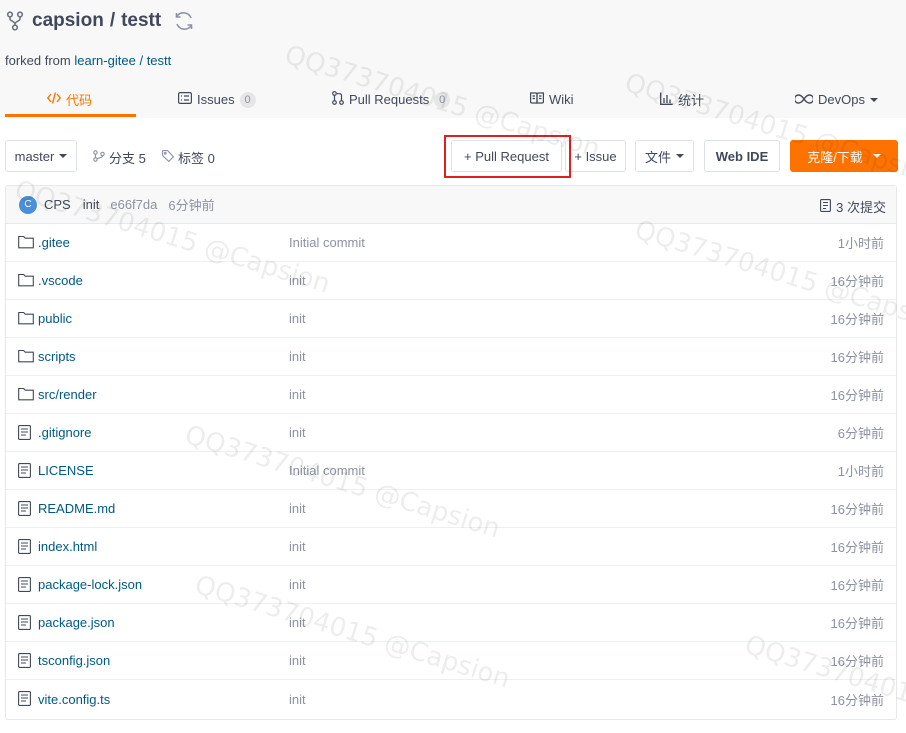 The width and height of the screenshot is (906, 733). I want to click on file-row: public init 16分钟前, so click(451, 319).